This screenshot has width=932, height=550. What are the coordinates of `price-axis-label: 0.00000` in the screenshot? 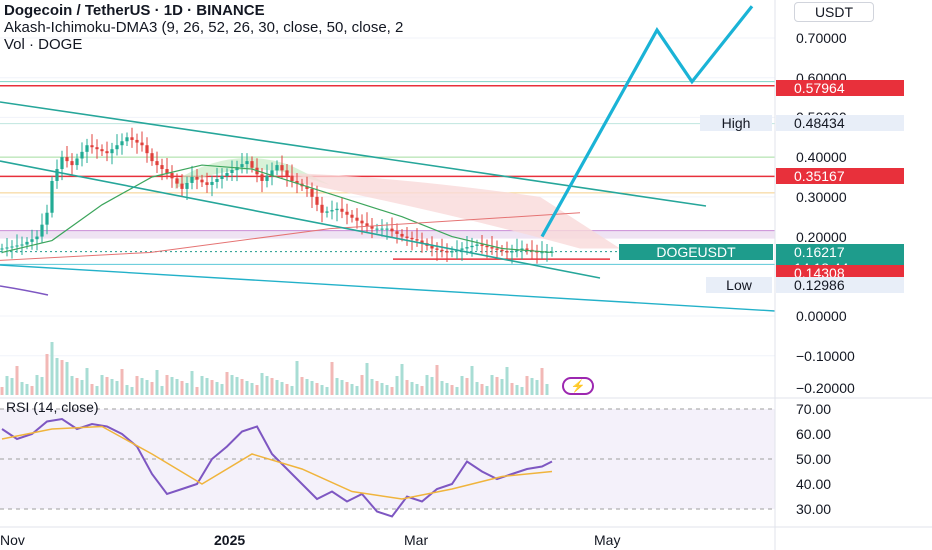 It's located at (821, 316).